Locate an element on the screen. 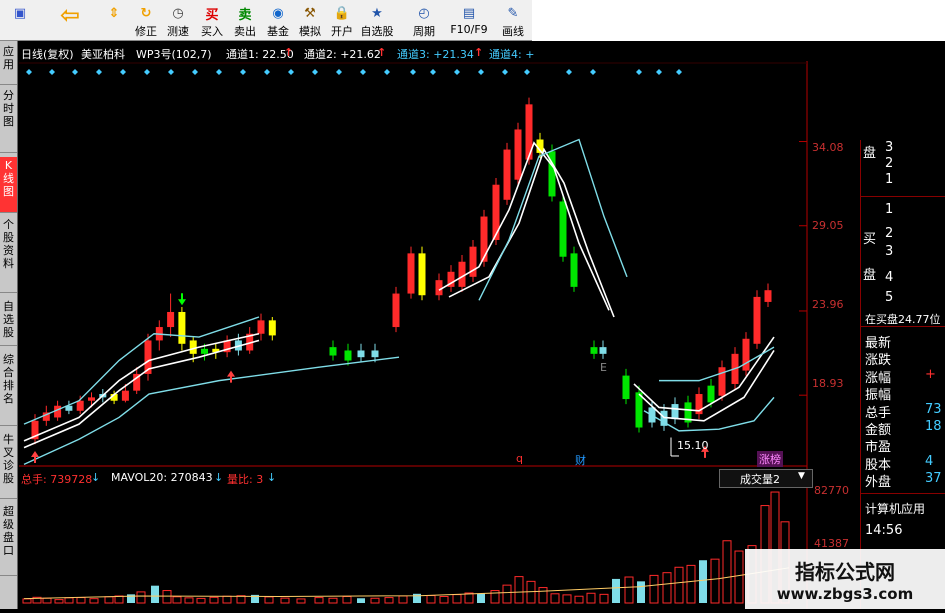 This screenshot has height=613, width=945. toolbar-button-label: 基金 is located at coordinates (278, 31).